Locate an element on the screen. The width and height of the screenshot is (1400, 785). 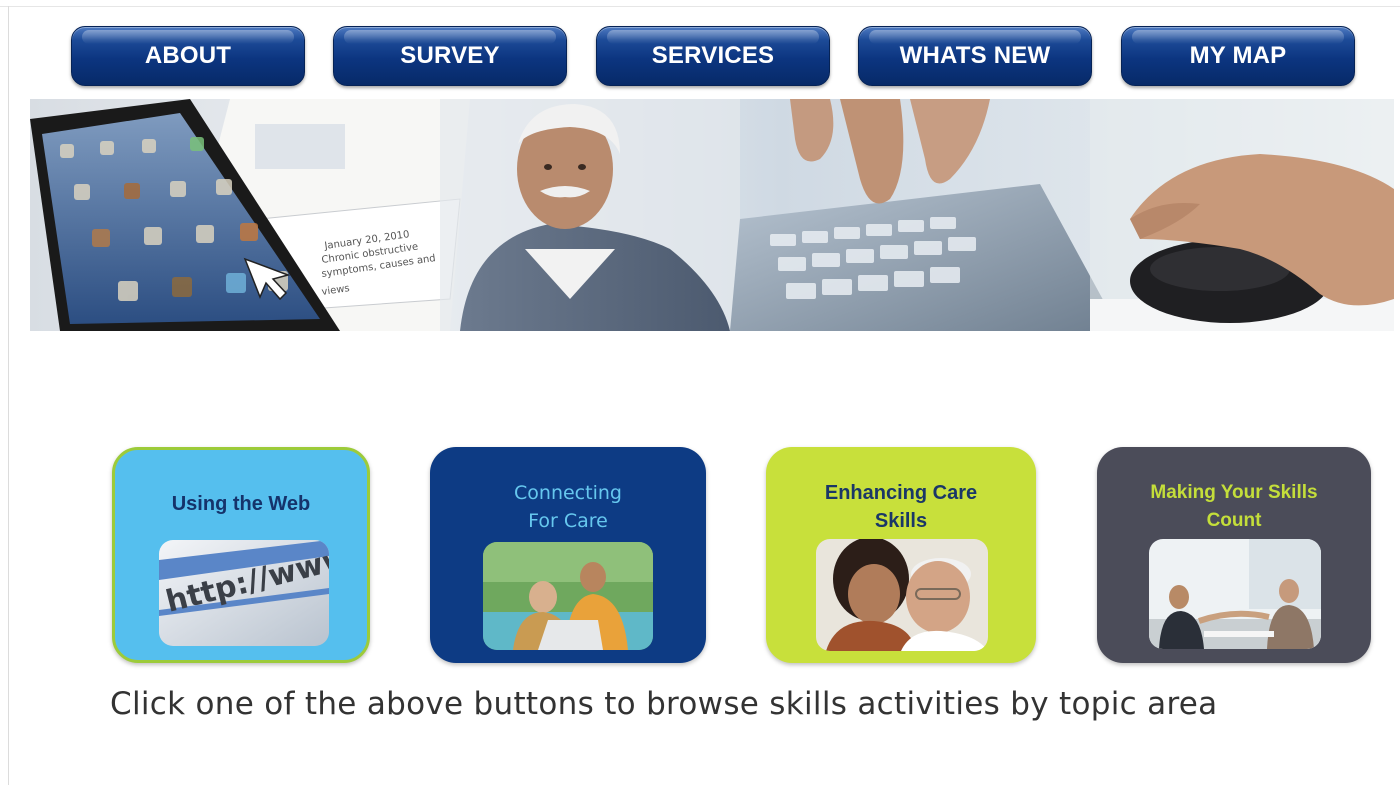
topic-connecting-line-1: Connecting is located at coordinates (568, 493).